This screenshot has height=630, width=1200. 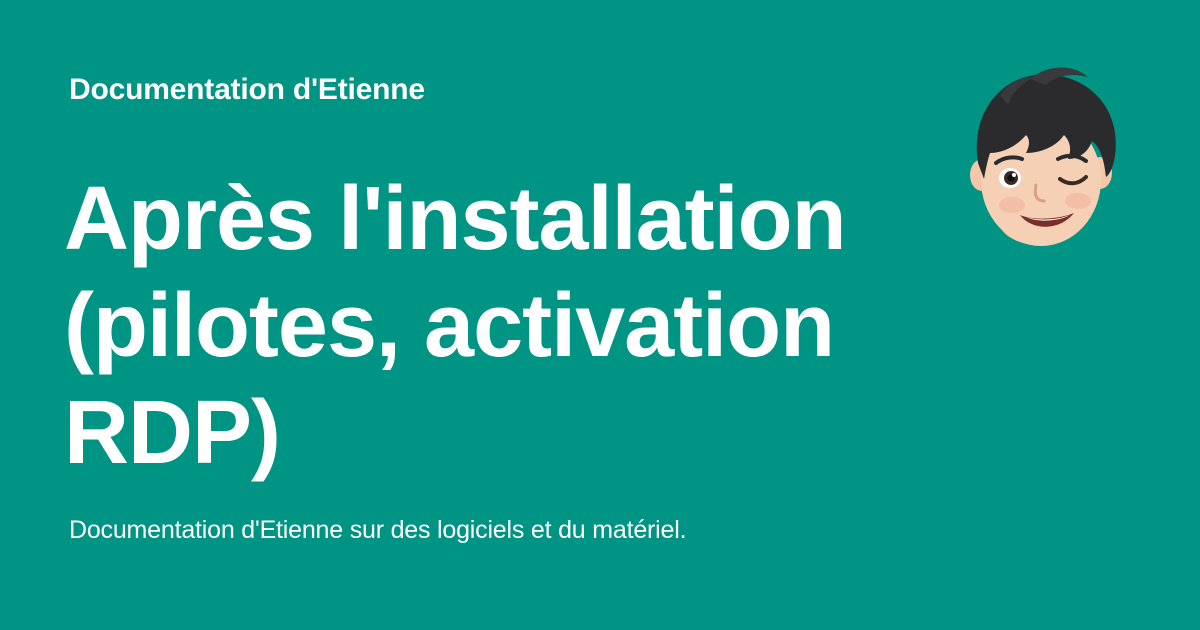 I want to click on memoji-winking-face-icon, so click(x=1043, y=156).